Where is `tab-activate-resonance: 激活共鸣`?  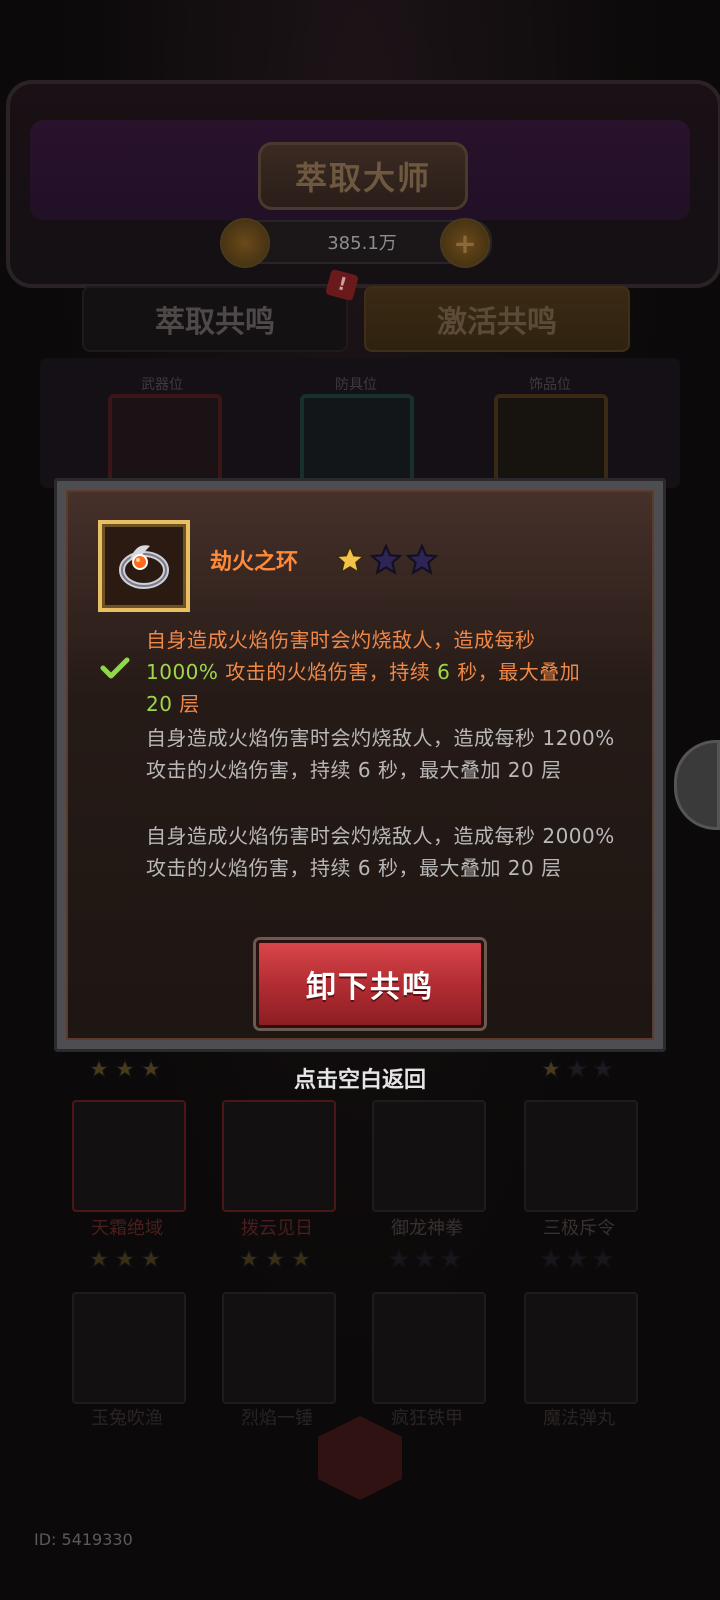 tab-activate-resonance: 激活共鸣 is located at coordinates (497, 319).